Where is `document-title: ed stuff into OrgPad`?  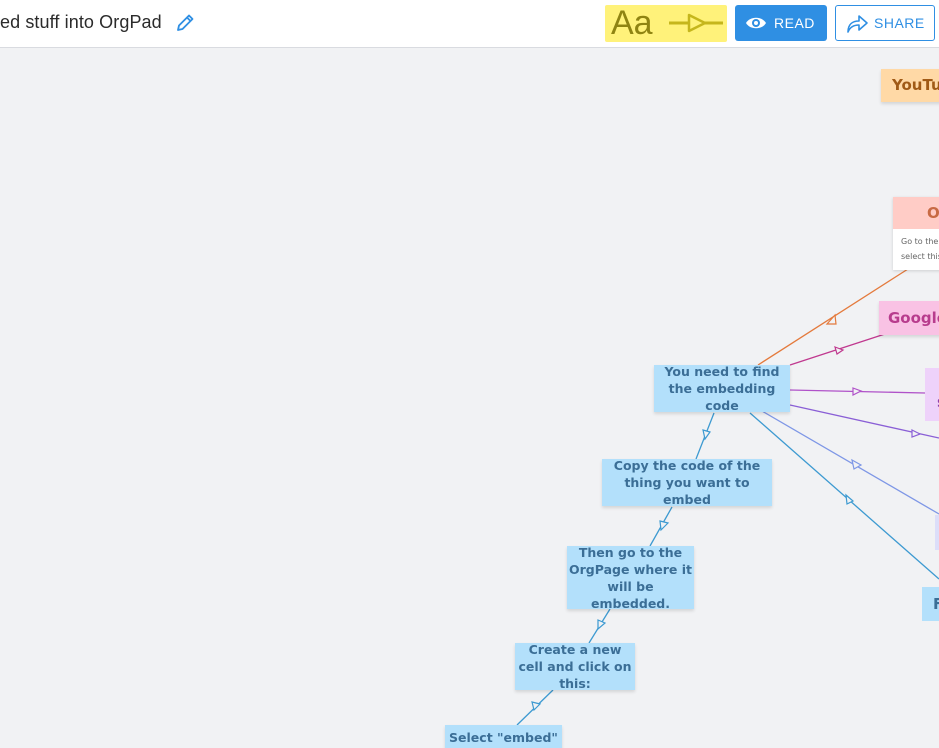
document-title: ed stuff into OrgPad is located at coordinates (81, 22).